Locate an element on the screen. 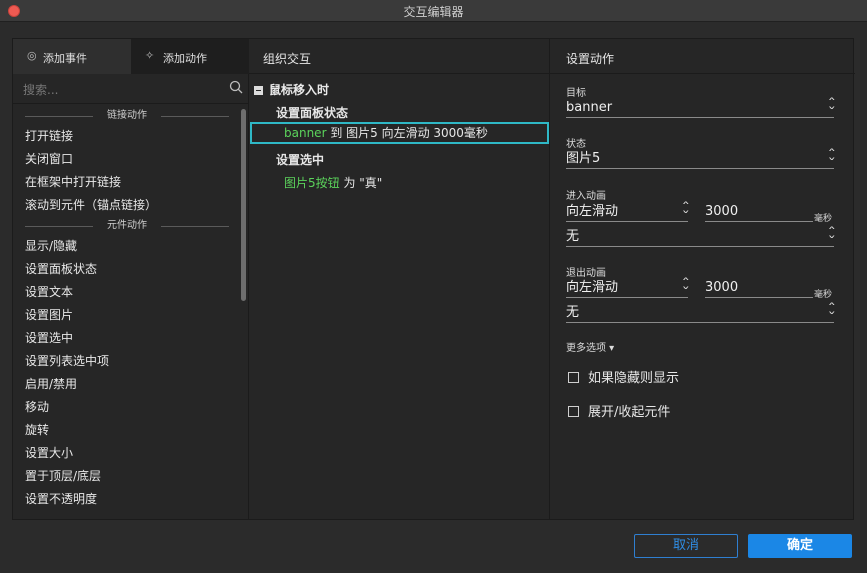  tab-add-action: ✧ 添加动作 is located at coordinates (190, 56).